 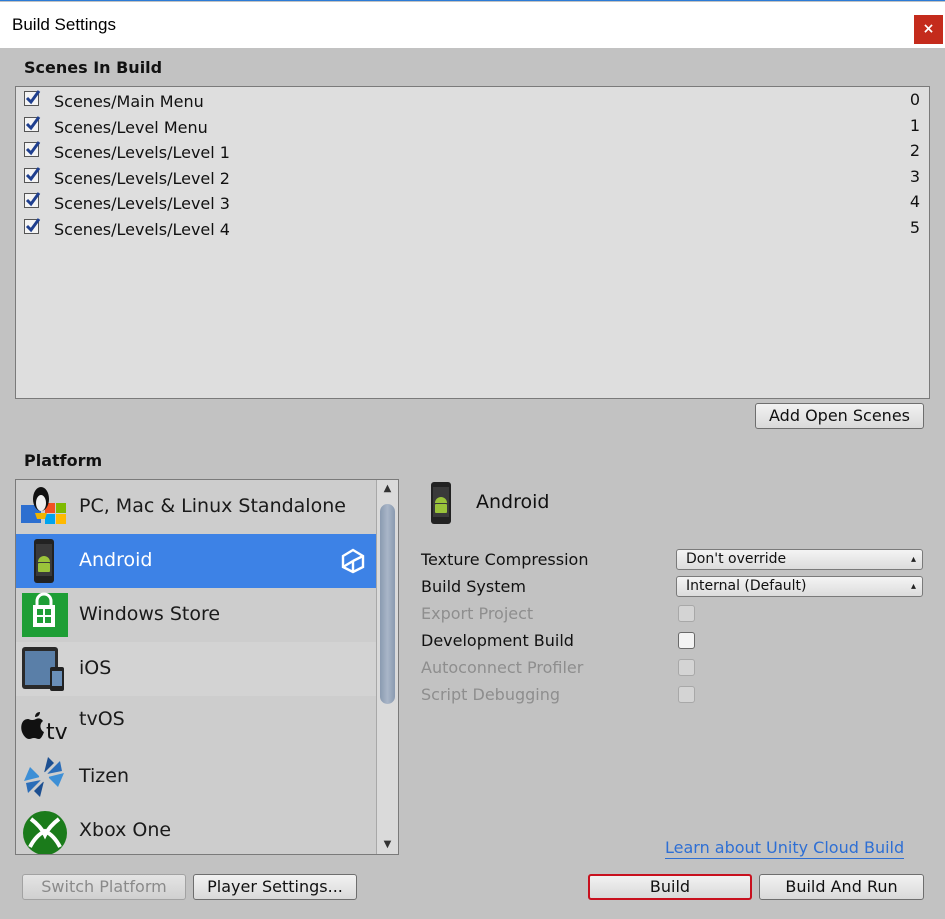 I want to click on texture-compression-label: Texture Compression, so click(x=505, y=559).